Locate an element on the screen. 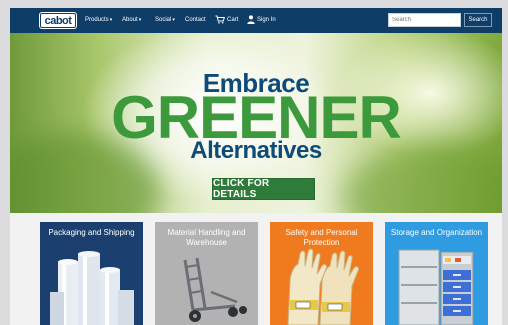 This screenshot has width=508, height=325. nav-about: About▾ is located at coordinates (131, 20).